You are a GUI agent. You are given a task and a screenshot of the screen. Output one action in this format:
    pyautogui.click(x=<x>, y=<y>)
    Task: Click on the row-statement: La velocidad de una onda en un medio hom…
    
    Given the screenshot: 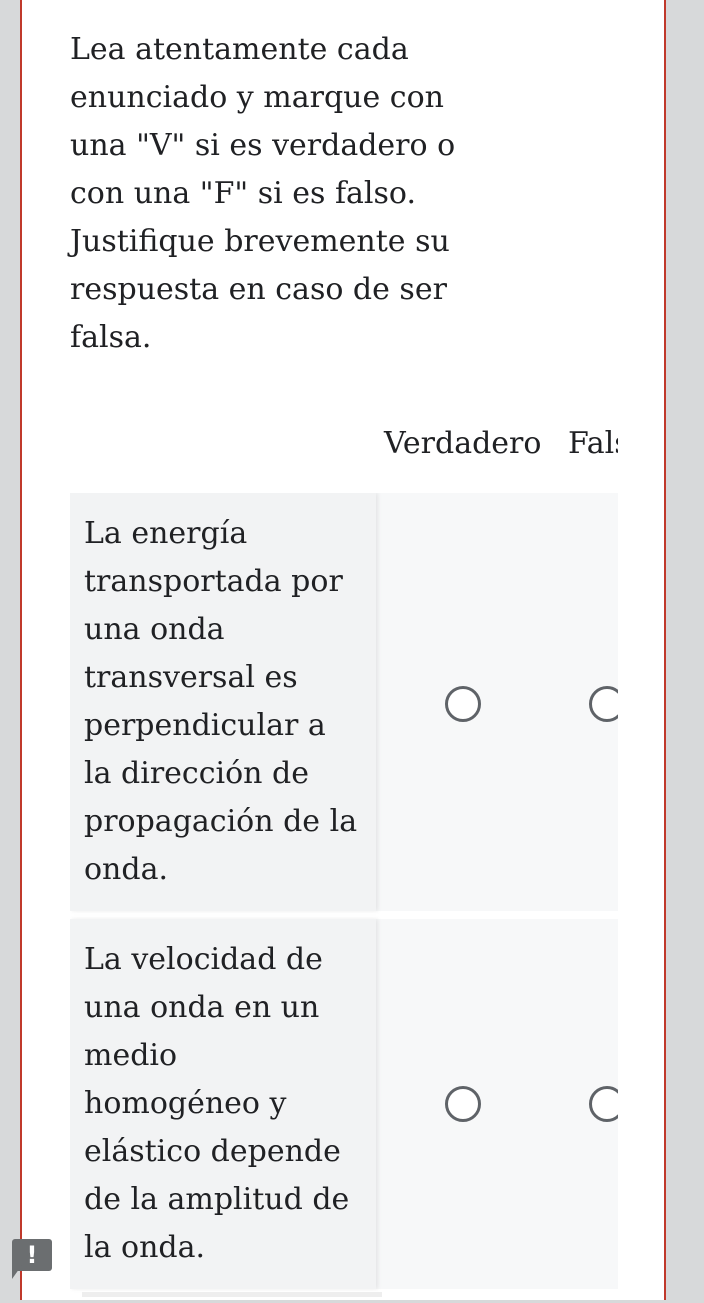 What is the action you would take?
    pyautogui.click(x=223, y=1104)
    